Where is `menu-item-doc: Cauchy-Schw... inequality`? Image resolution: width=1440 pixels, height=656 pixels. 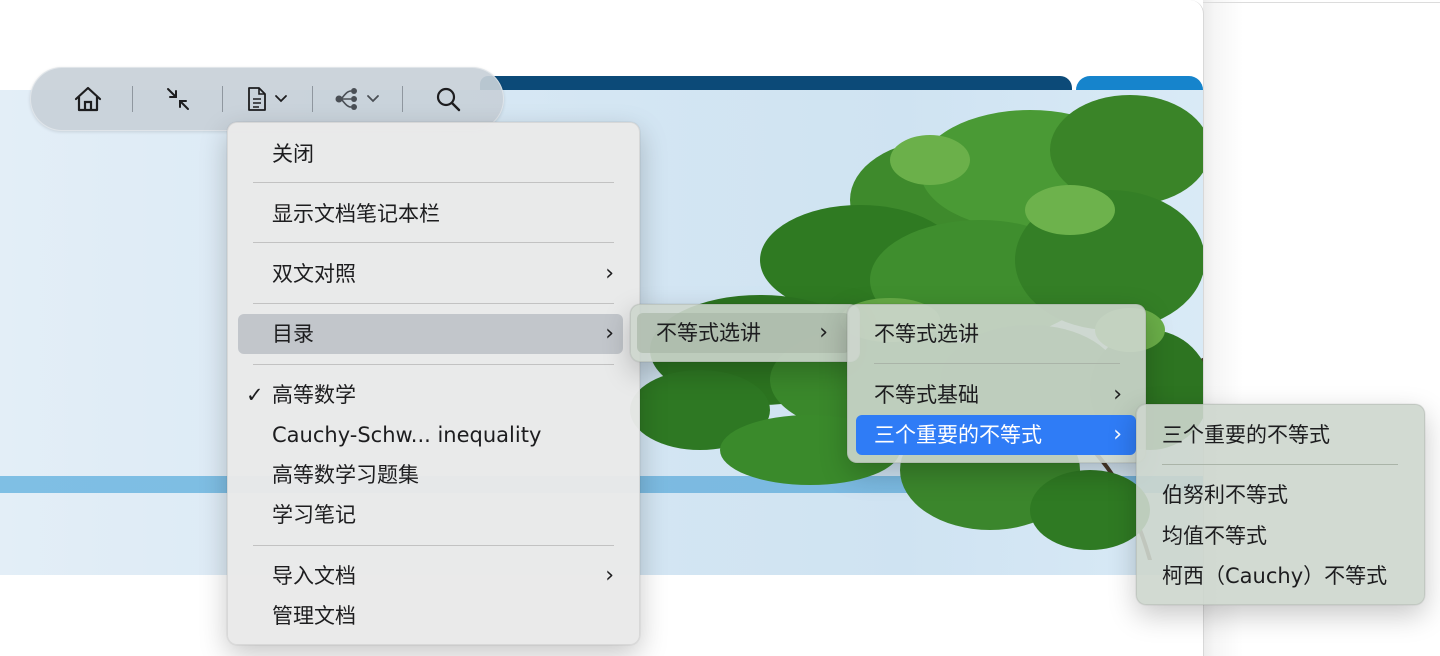 menu-item-doc: Cauchy-Schw... inequality is located at coordinates (447, 435).